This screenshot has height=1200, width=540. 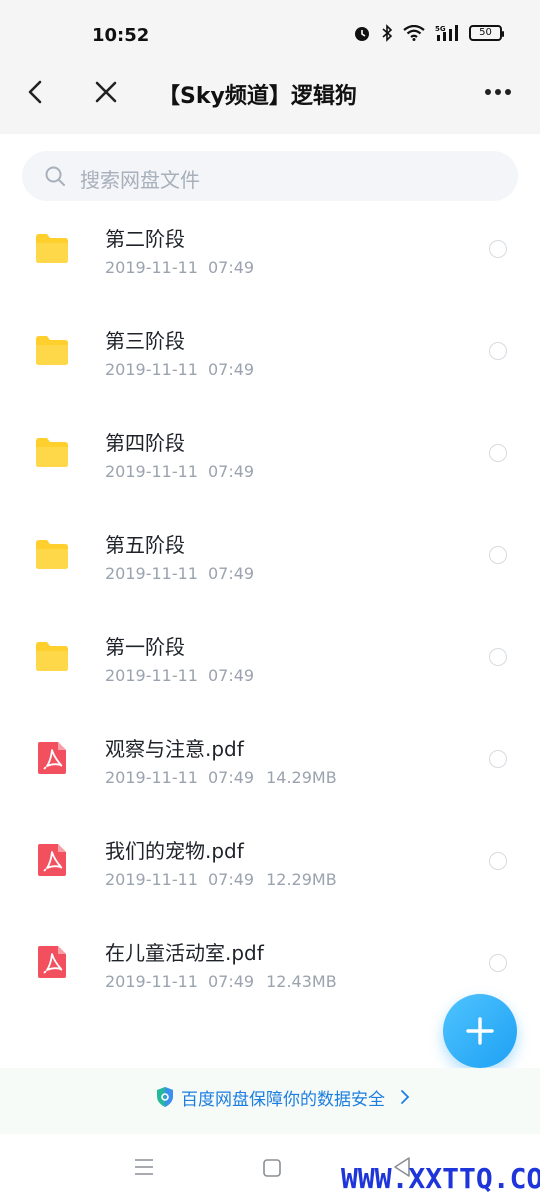 What do you see at coordinates (272, 1168) in the screenshot?
I see `home-icon` at bounding box center [272, 1168].